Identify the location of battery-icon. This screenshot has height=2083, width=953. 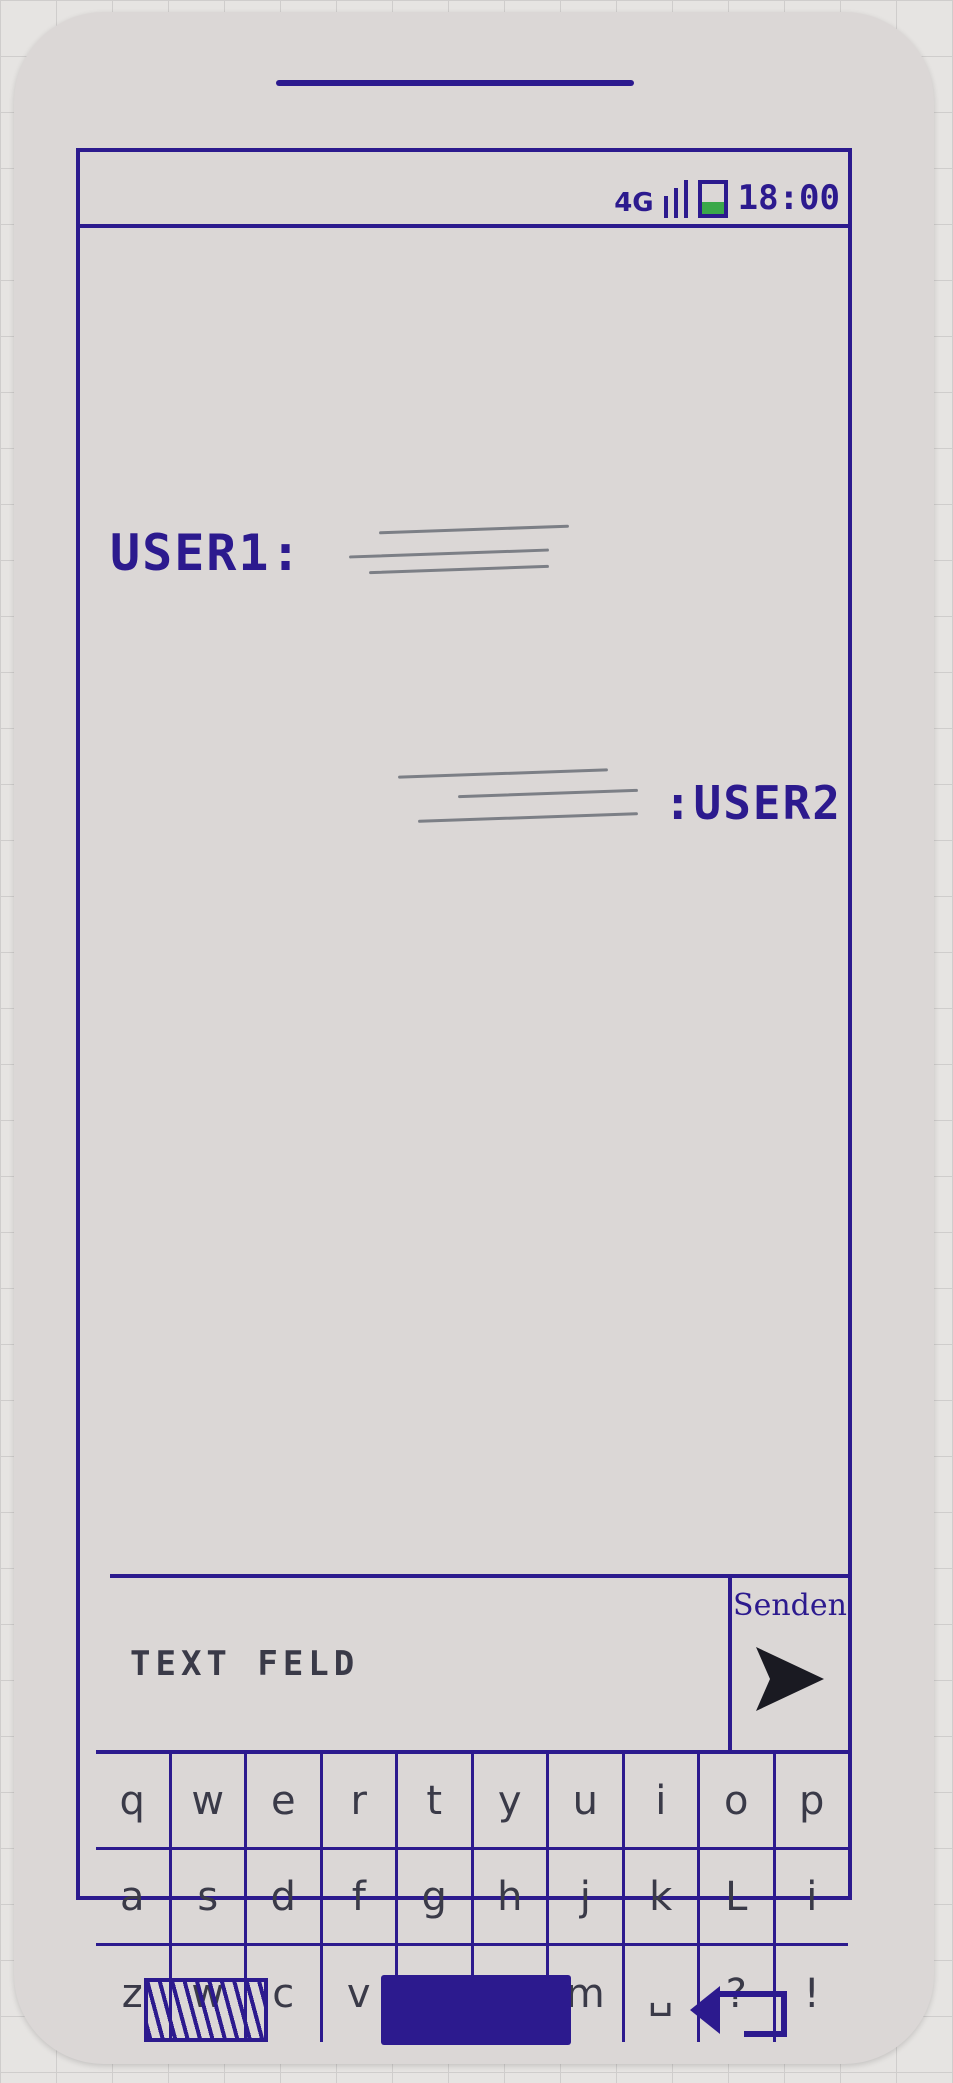
(712, 199).